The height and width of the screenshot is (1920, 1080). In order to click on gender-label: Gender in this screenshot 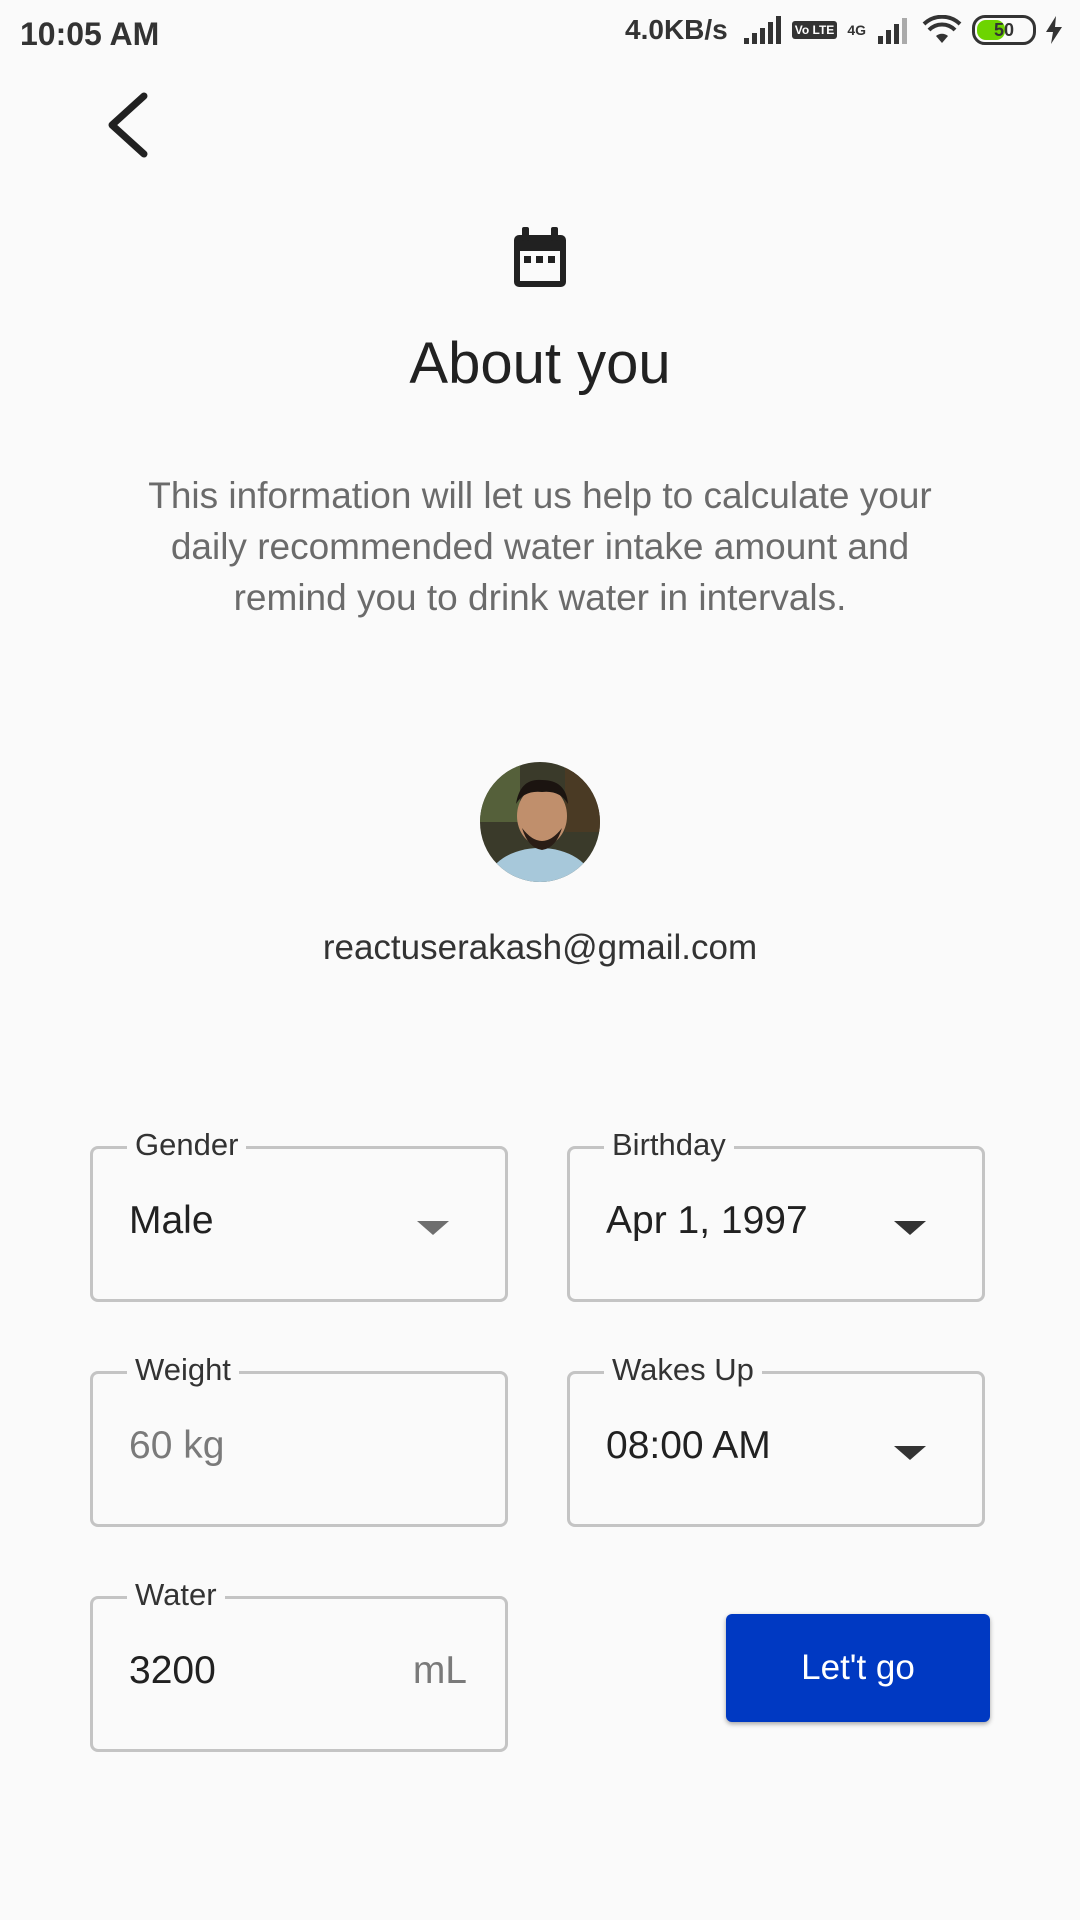, I will do `click(187, 1145)`.